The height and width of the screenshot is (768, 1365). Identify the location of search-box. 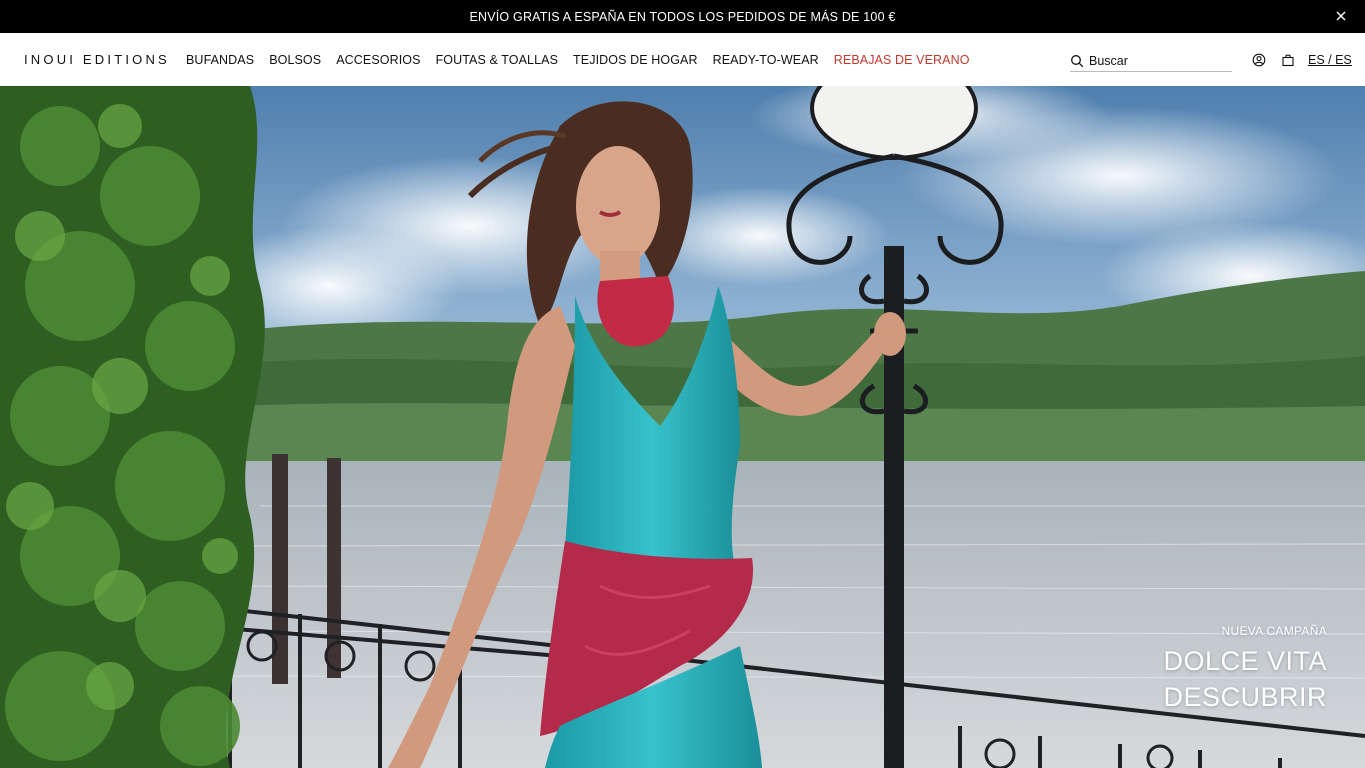
(1151, 61).